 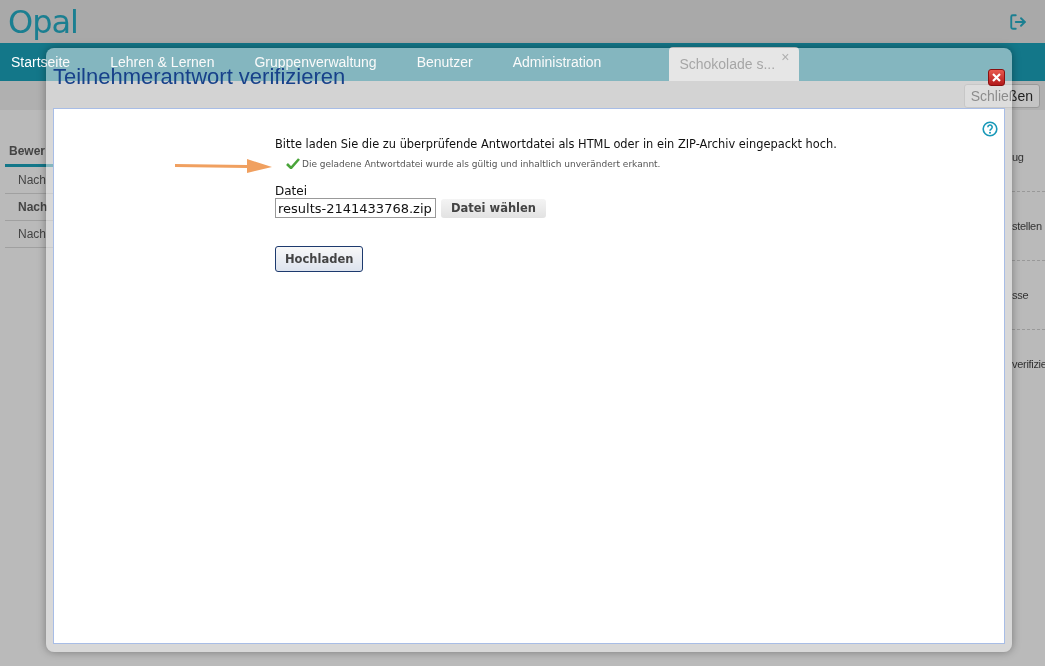 I want to click on choose-file-button: Datei wählen, so click(x=494, y=208).